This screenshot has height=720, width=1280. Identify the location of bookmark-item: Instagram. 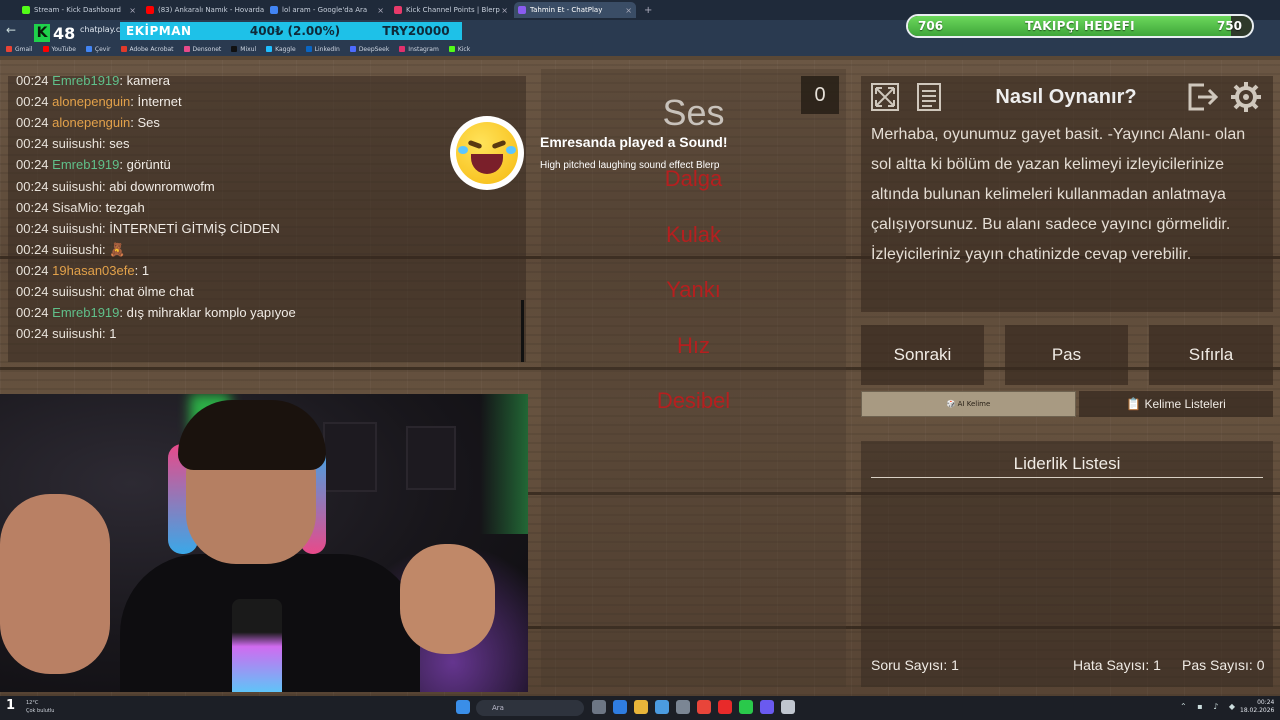
(419, 49).